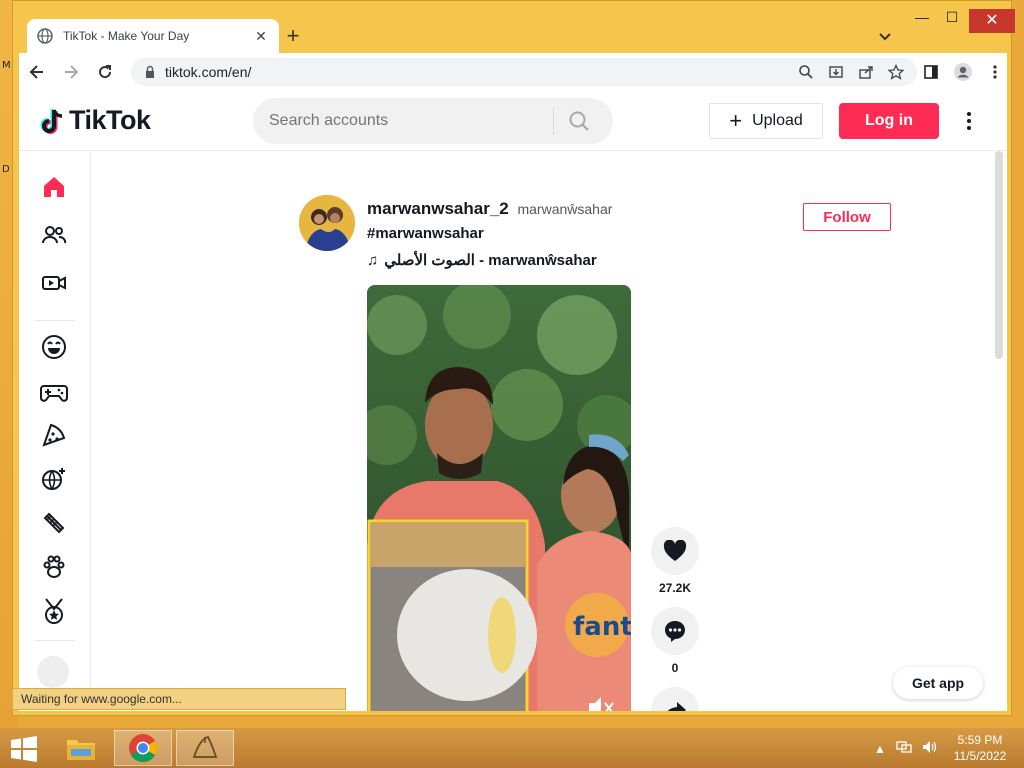 This screenshot has width=1024, height=768. What do you see at coordinates (885, 37) in the screenshot?
I see `tab-search-chevron-icon` at bounding box center [885, 37].